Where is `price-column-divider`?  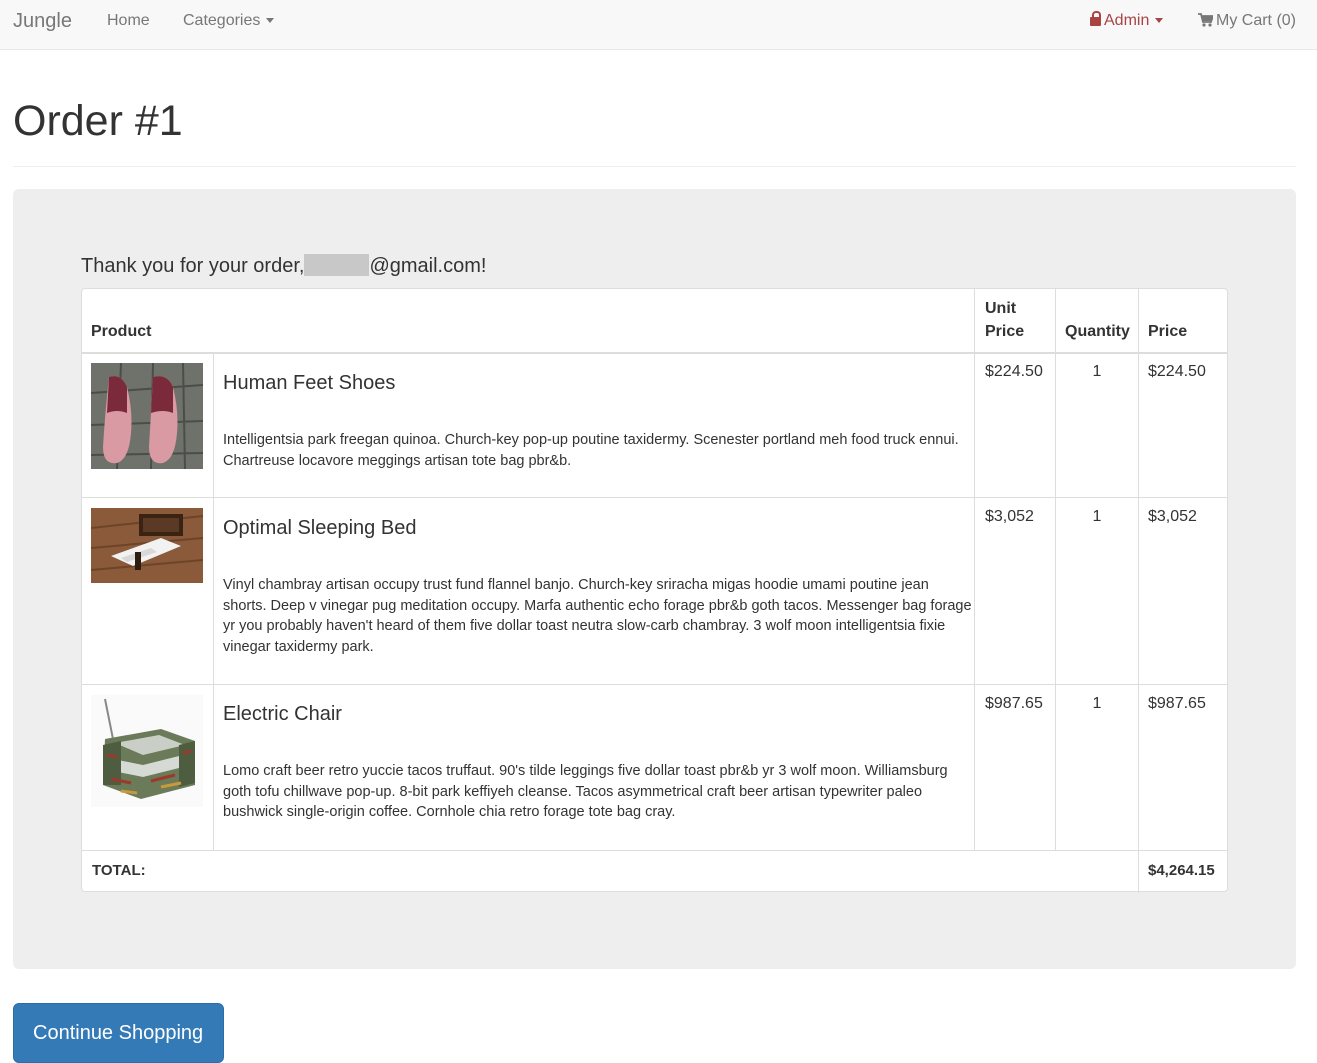
price-column-divider is located at coordinates (1138, 591).